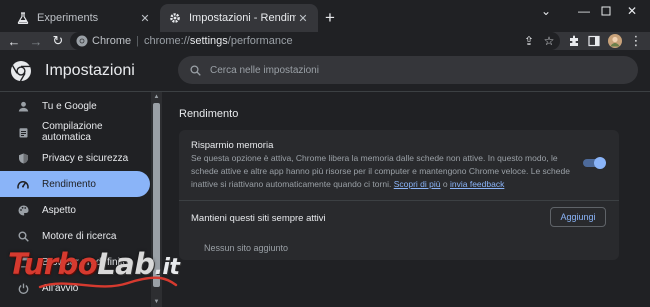 The image size is (650, 307). What do you see at coordinates (21, 71) in the screenshot?
I see `chrome-logo-icon` at bounding box center [21, 71].